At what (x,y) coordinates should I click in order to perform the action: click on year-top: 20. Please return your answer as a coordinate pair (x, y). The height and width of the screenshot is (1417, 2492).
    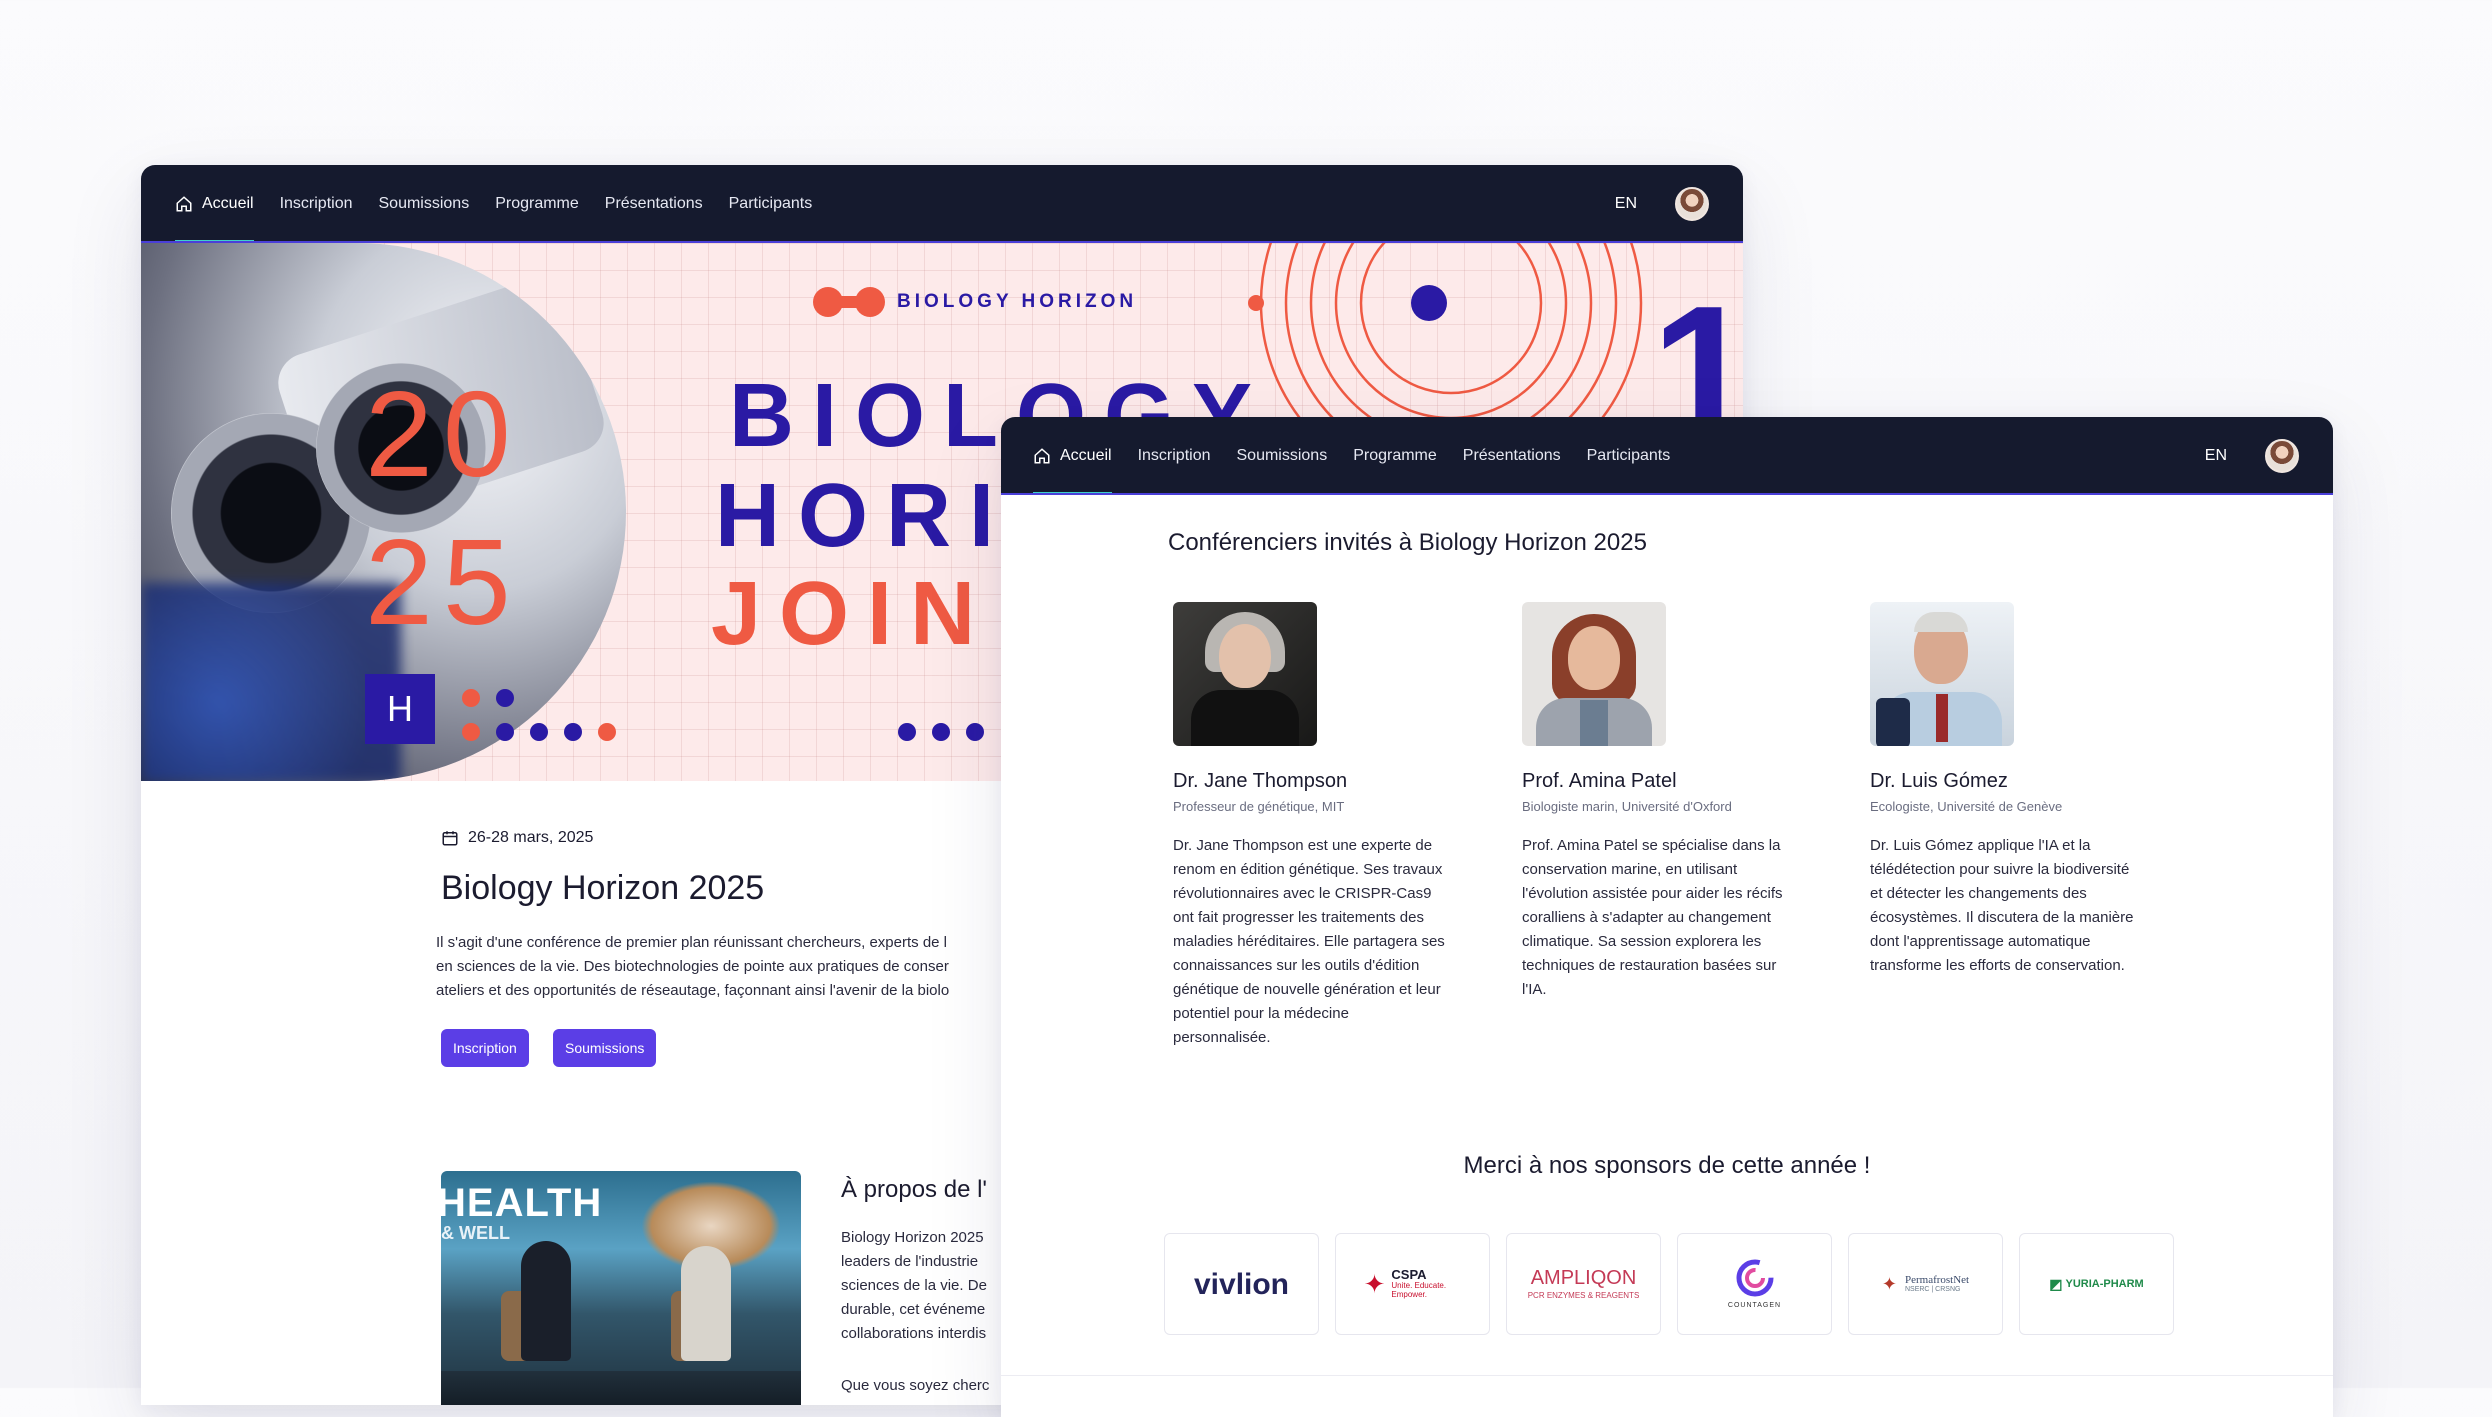
    Looking at the image, I should click on (443, 434).